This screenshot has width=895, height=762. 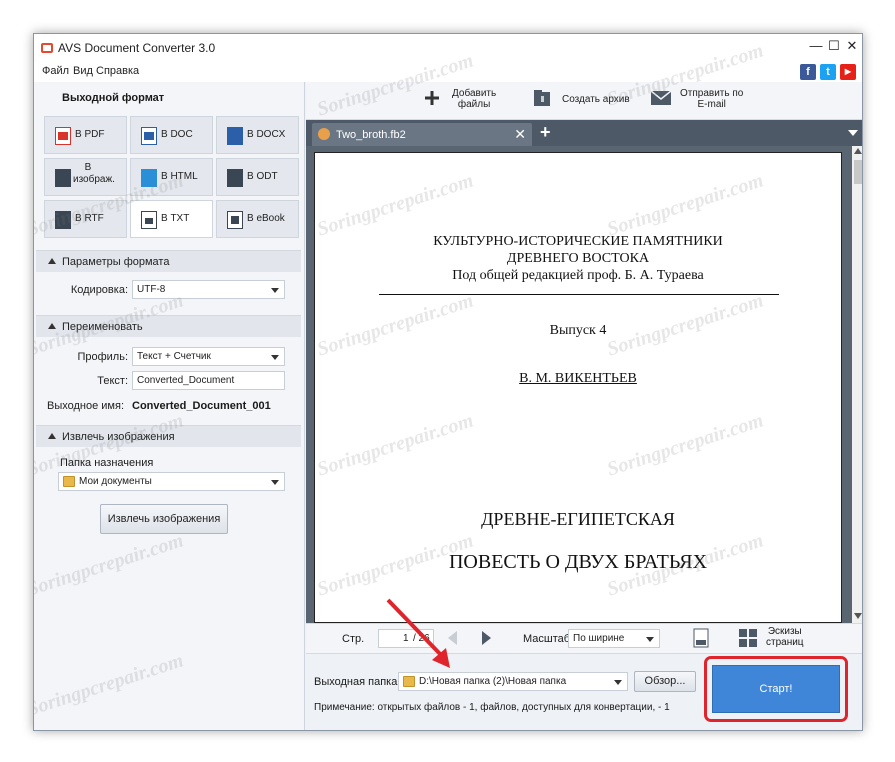 What do you see at coordinates (262, 176) in the screenshot?
I see `format-odt-label: В ODT` at bounding box center [262, 176].